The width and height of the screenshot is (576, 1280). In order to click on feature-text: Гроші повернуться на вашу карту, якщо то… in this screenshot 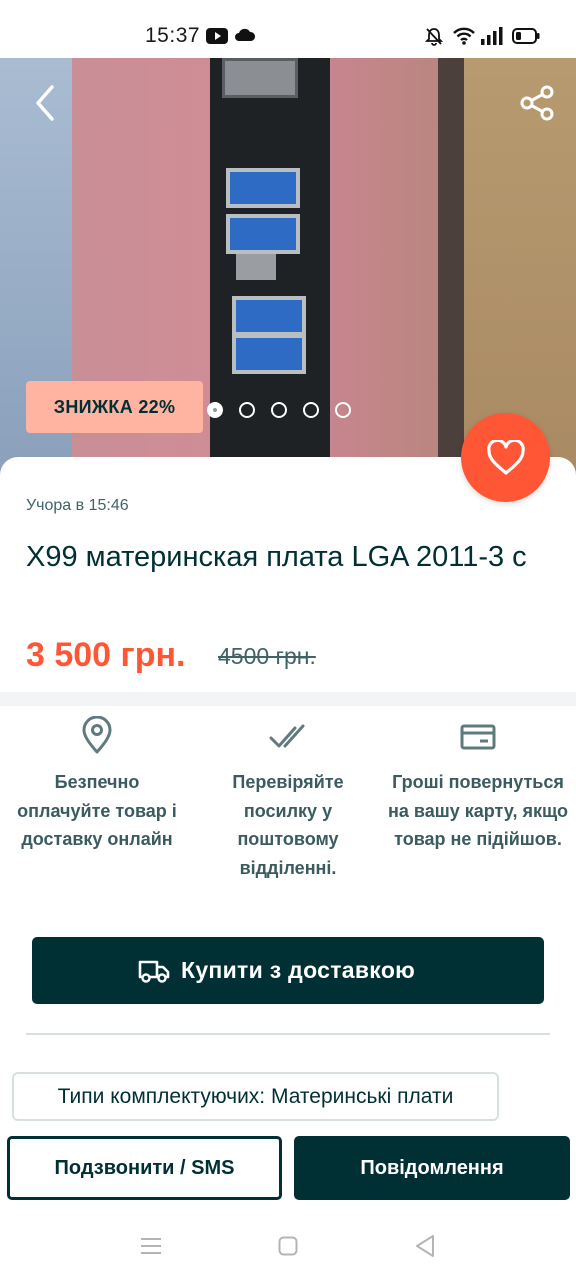, I will do `click(478, 810)`.